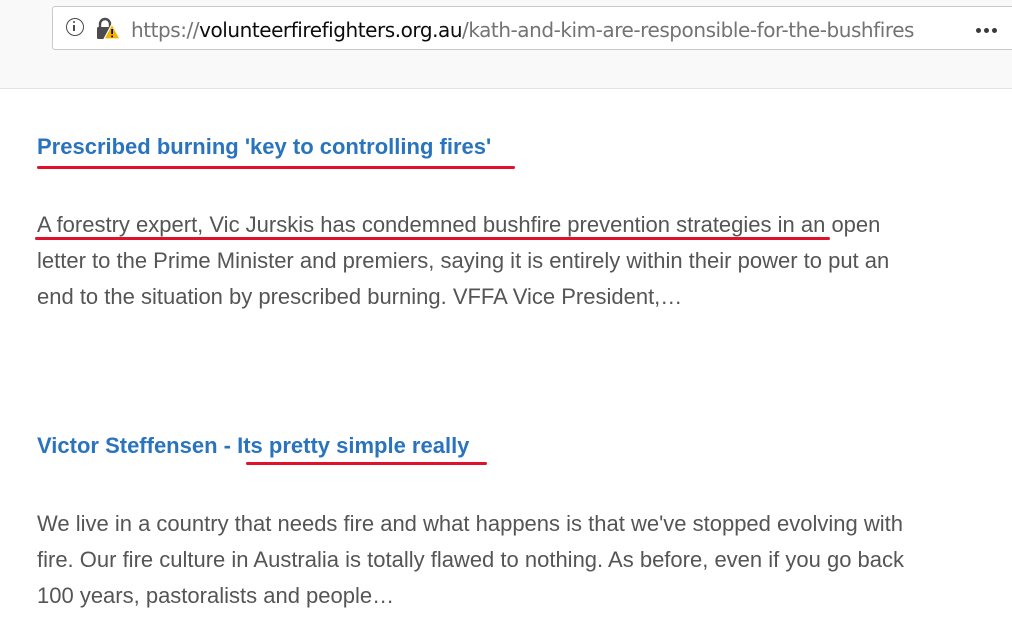 The image size is (1012, 643). I want to click on article-title-link-2: Its pretty simple really, so click(353, 445).